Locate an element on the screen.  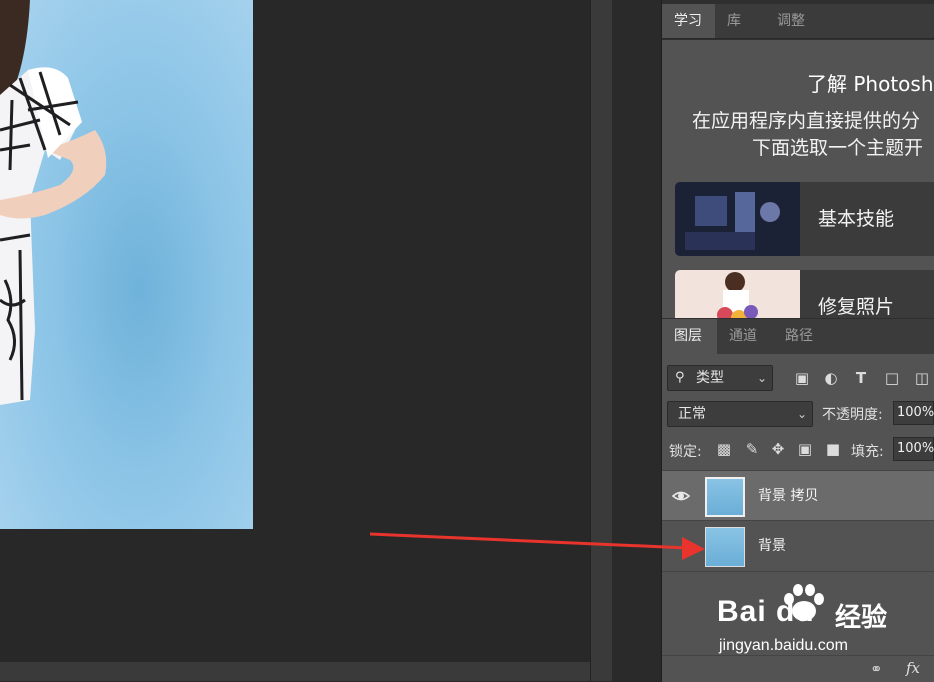
lock-position-move-icon: ✥ is located at coordinates (778, 449).